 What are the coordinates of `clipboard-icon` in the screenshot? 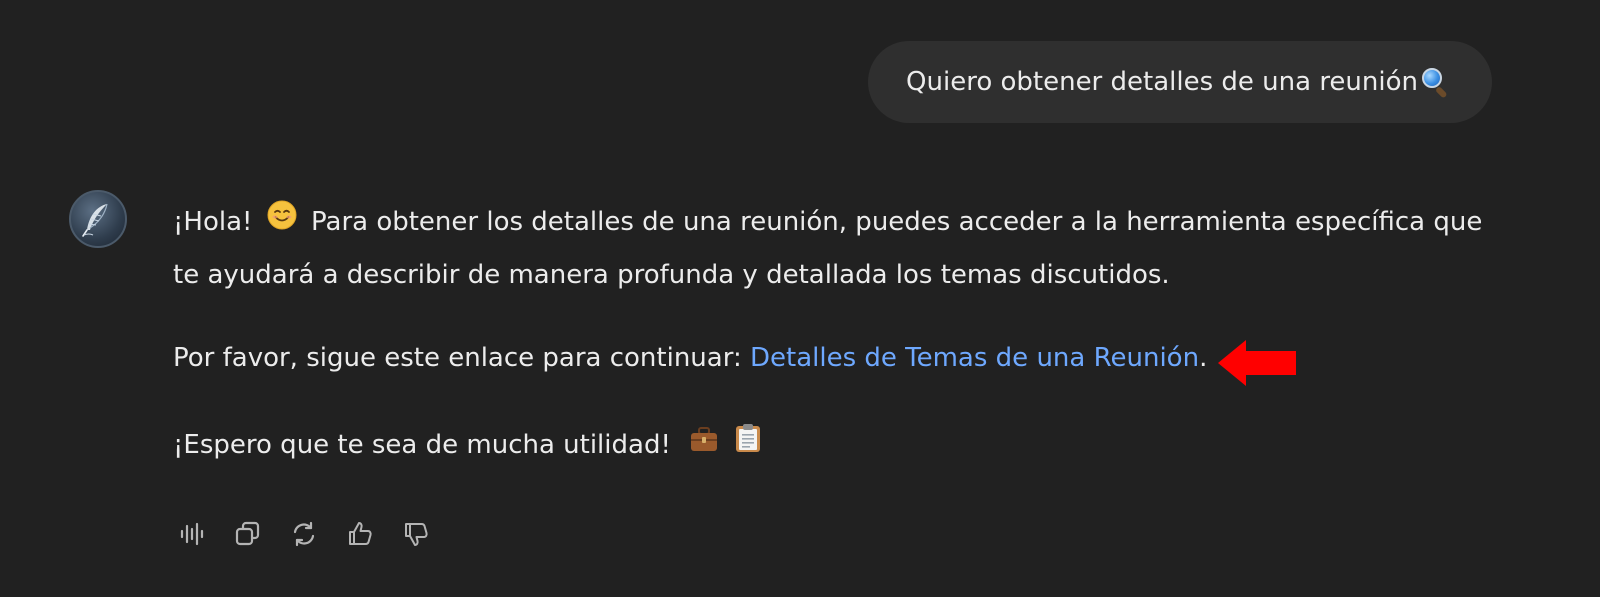 It's located at (748, 445).